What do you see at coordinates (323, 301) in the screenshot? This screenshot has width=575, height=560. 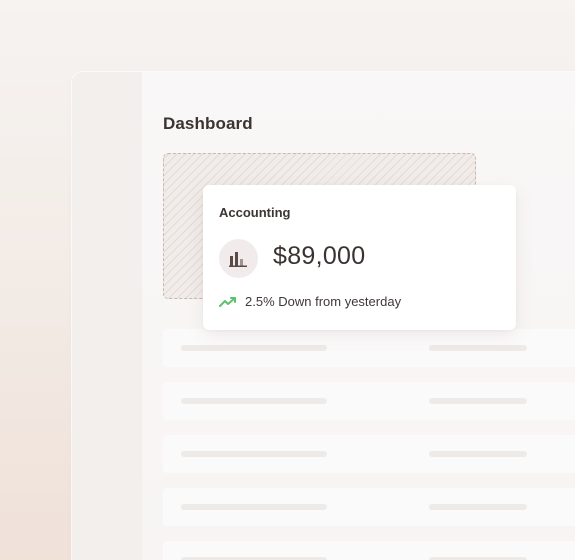 I see `trend-text: 2.5% Down from yesterday` at bounding box center [323, 301].